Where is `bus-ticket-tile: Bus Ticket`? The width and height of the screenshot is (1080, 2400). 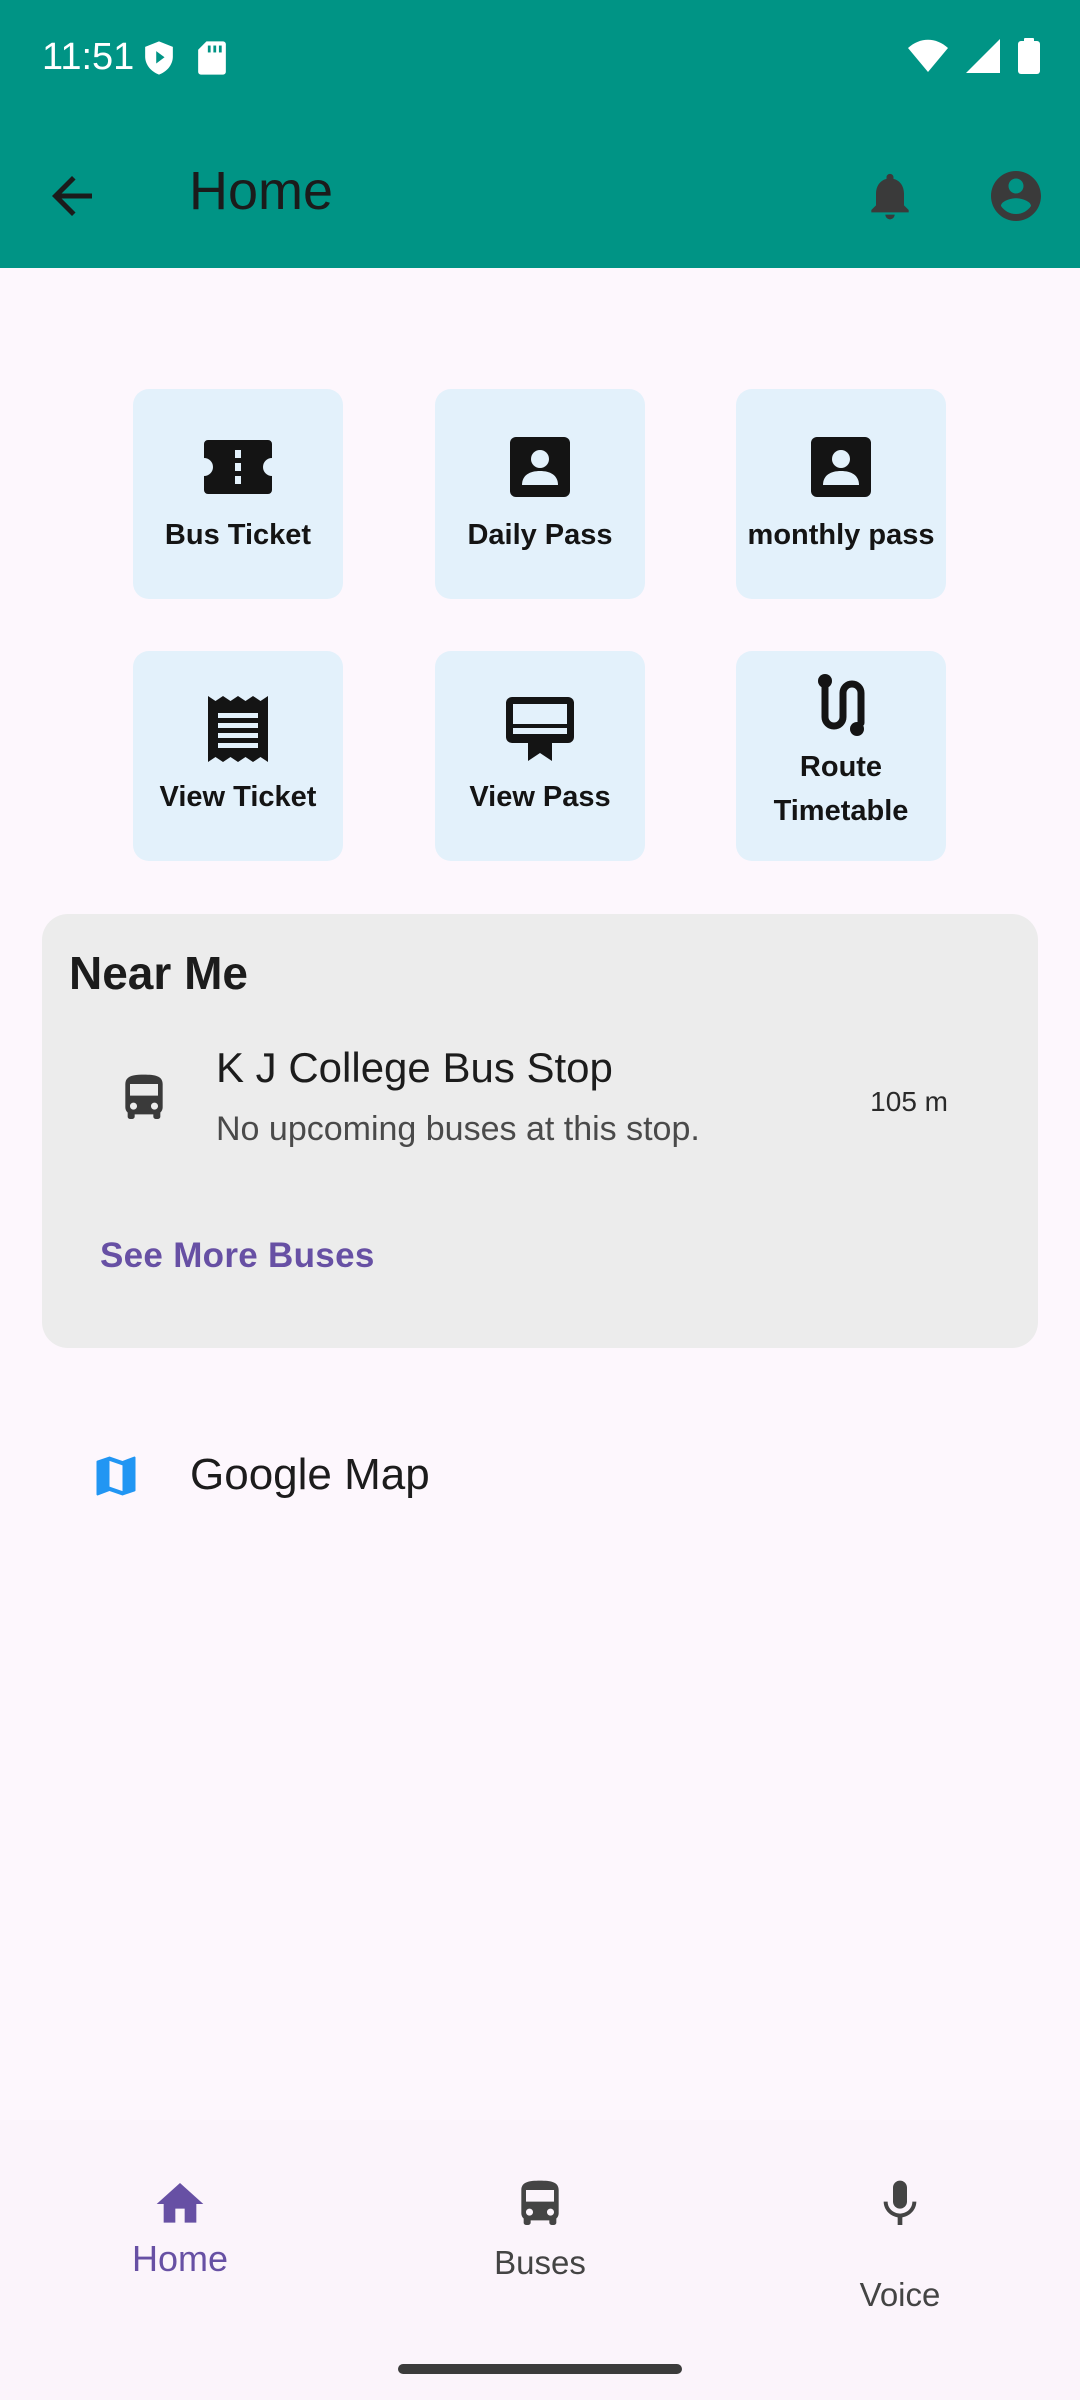 bus-ticket-tile: Bus Ticket is located at coordinates (238, 494).